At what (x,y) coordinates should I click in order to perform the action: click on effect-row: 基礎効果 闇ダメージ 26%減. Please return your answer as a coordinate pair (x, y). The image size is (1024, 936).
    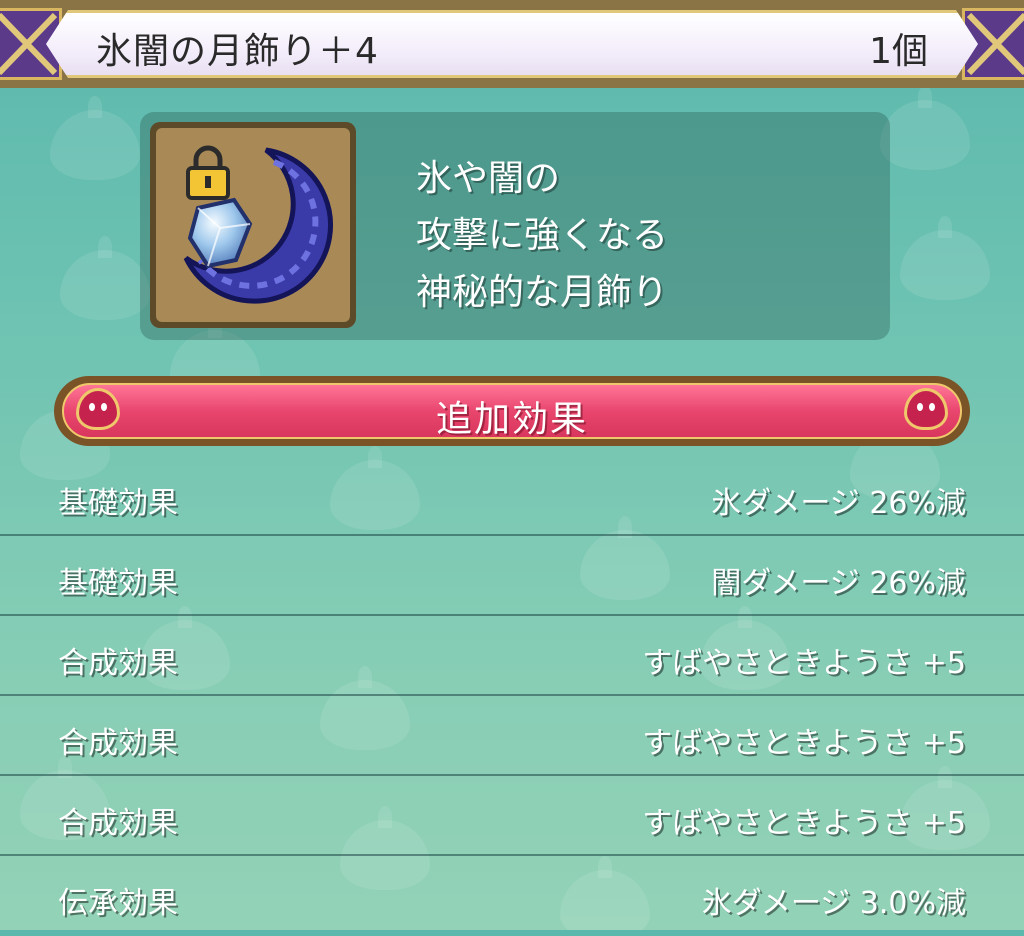
    Looking at the image, I should click on (512, 576).